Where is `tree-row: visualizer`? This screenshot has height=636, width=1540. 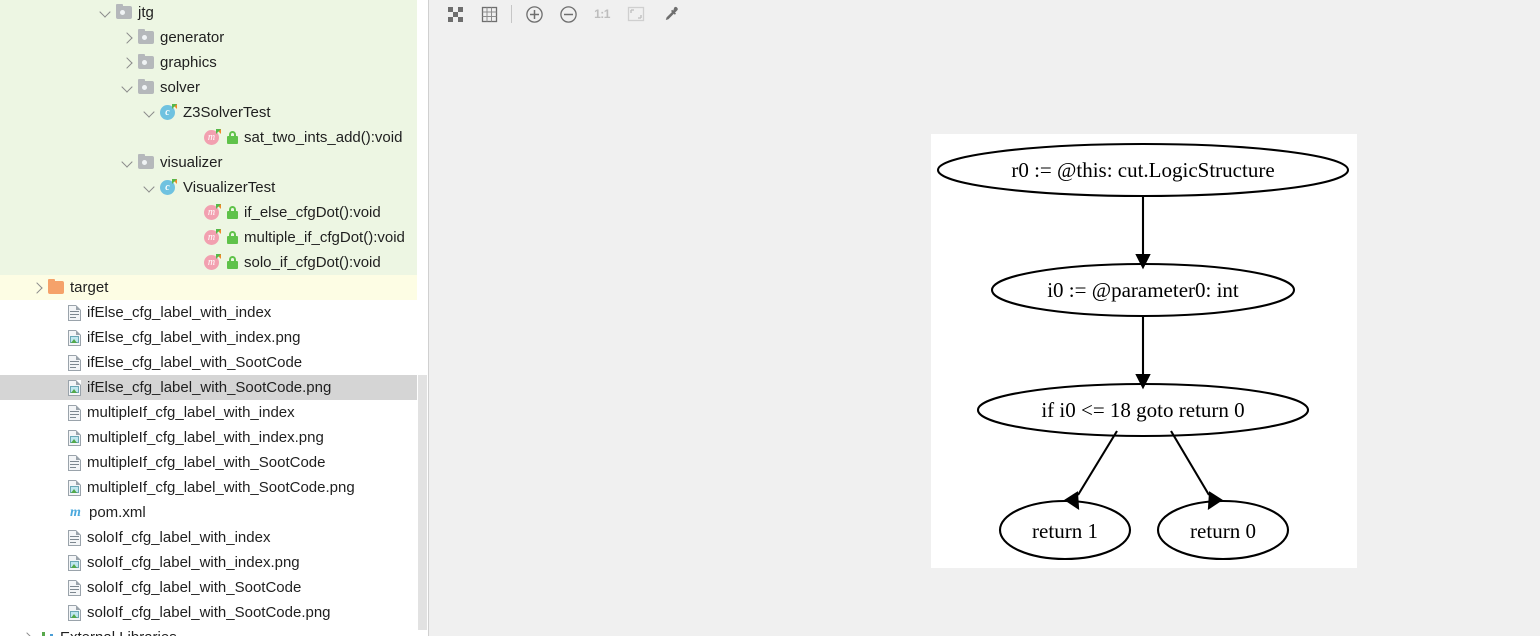
tree-row: visualizer is located at coordinates (214, 162).